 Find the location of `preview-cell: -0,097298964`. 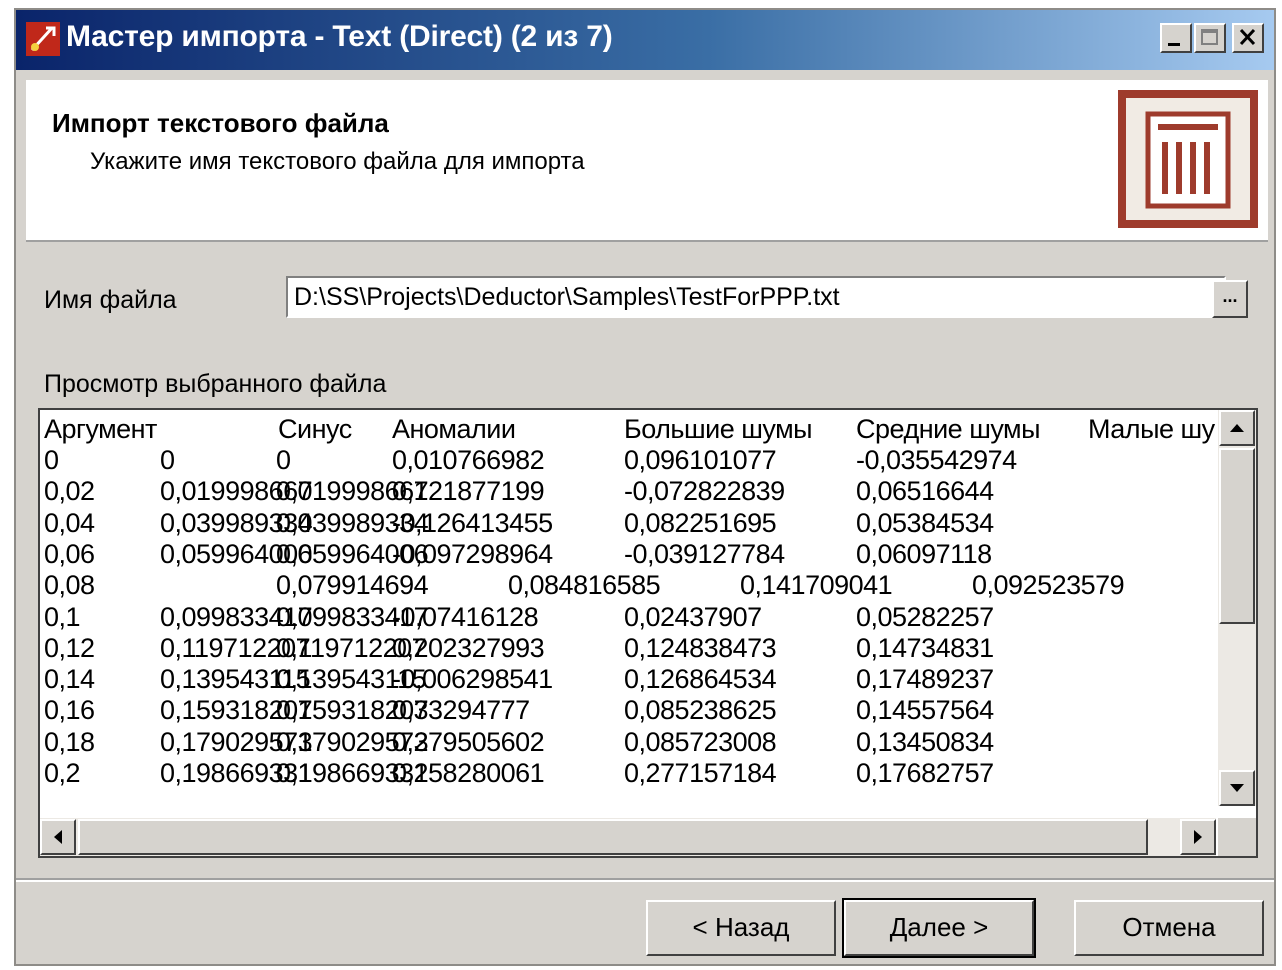

preview-cell: -0,097298964 is located at coordinates (472, 553).